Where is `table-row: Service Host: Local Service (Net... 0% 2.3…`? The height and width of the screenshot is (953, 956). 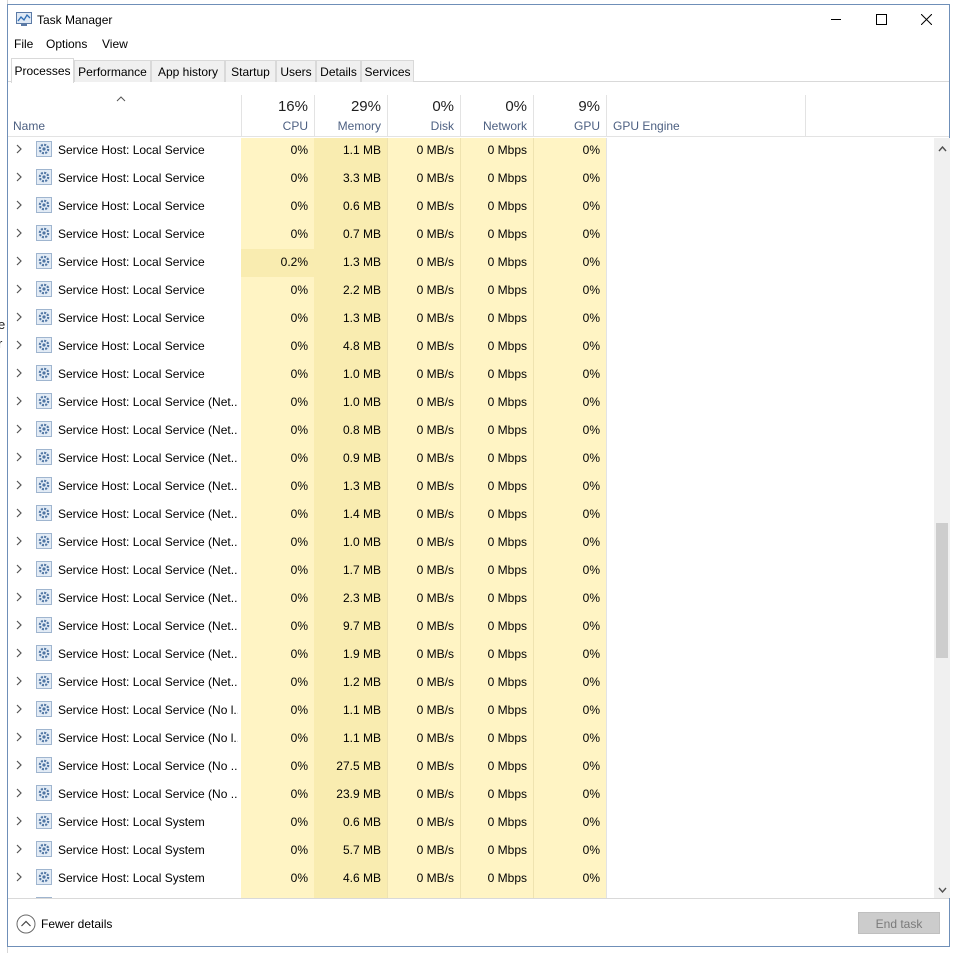 table-row: Service Host: Local Service (Net... 0% 2.3… is located at coordinates (471, 599).